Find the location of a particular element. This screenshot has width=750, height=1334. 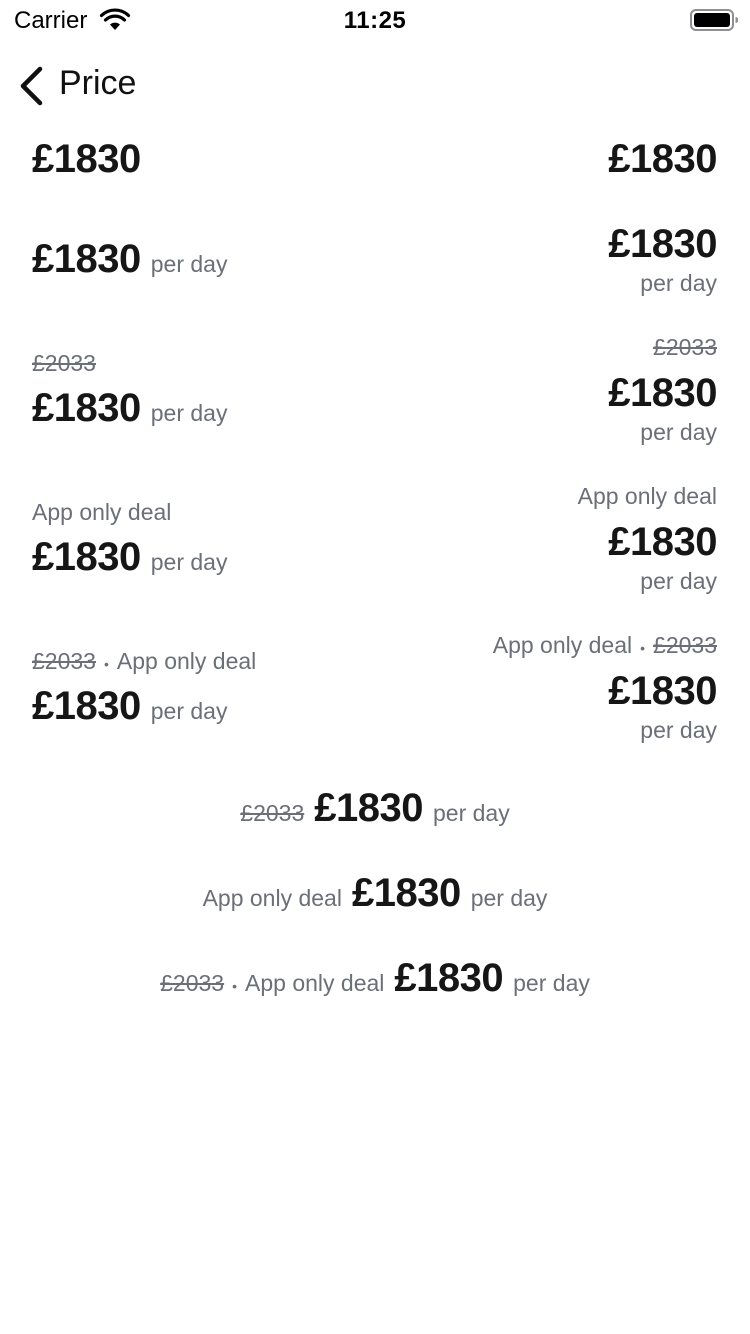

price-center-8: £2033 • App only deal £1830 per day is located at coordinates (375, 978).